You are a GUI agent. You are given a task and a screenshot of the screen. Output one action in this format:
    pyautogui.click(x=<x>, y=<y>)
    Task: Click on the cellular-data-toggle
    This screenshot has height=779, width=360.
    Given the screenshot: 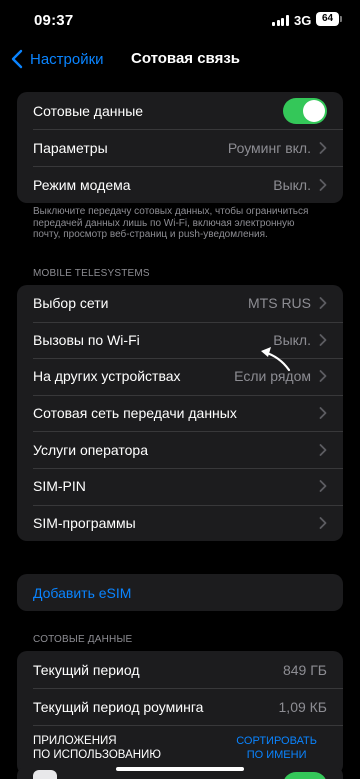 What is the action you would take?
    pyautogui.click(x=305, y=111)
    